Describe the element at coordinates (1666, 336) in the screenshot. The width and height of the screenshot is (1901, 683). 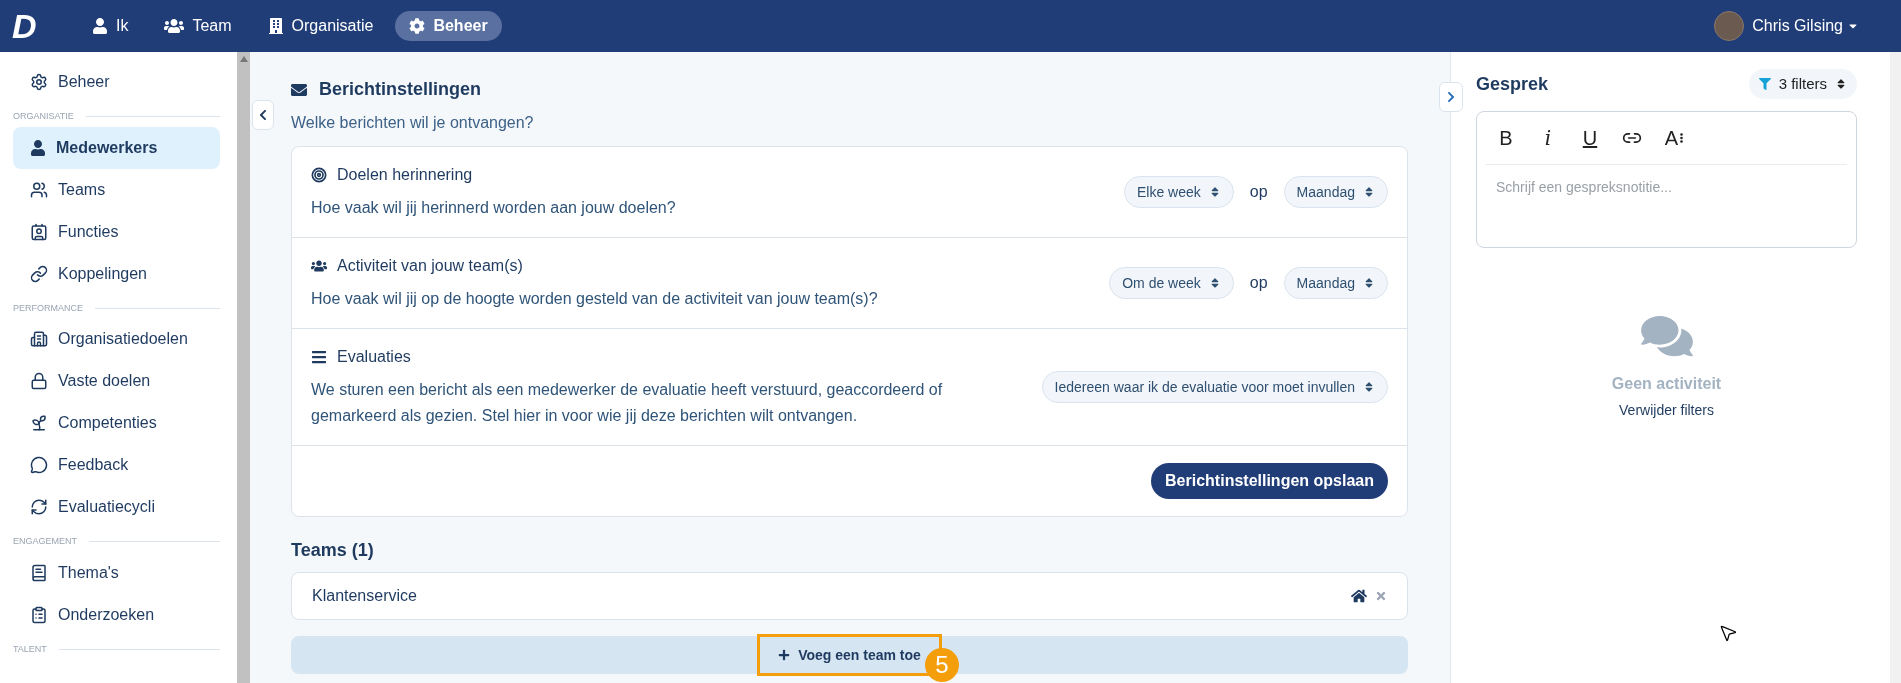
I see `chat-bubbles-icon` at that location.